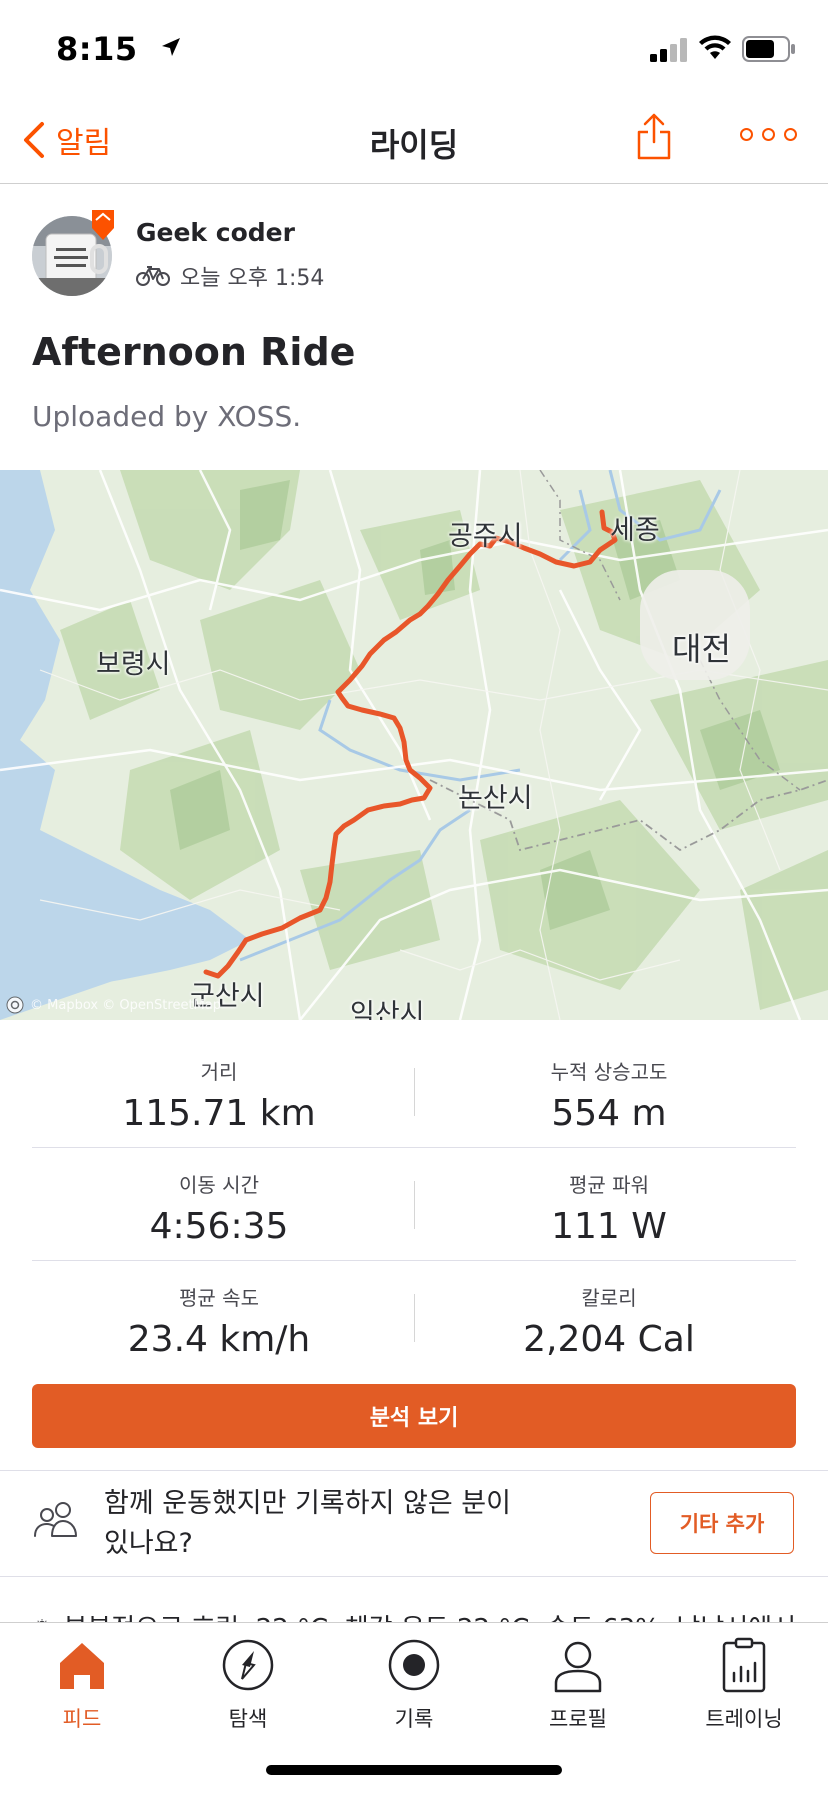 This screenshot has height=1793, width=828. I want to click on tab-record: 기록, so click(414, 1685).